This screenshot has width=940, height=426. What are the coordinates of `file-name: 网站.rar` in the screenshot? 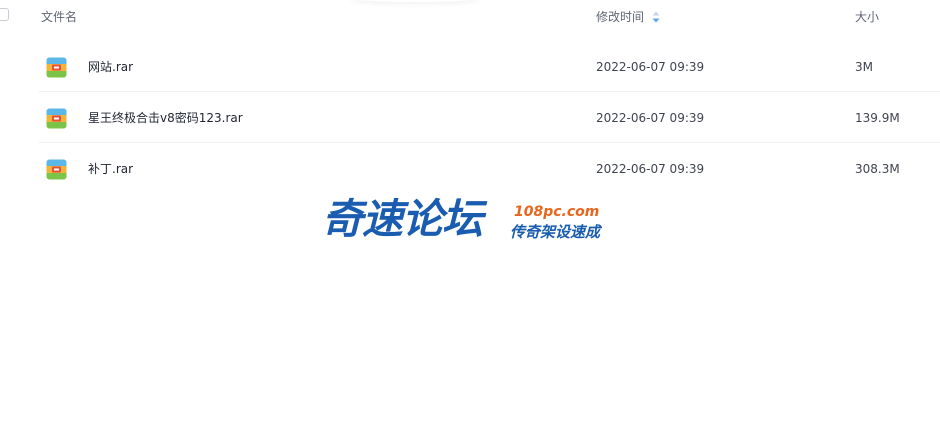 It's located at (110, 67).